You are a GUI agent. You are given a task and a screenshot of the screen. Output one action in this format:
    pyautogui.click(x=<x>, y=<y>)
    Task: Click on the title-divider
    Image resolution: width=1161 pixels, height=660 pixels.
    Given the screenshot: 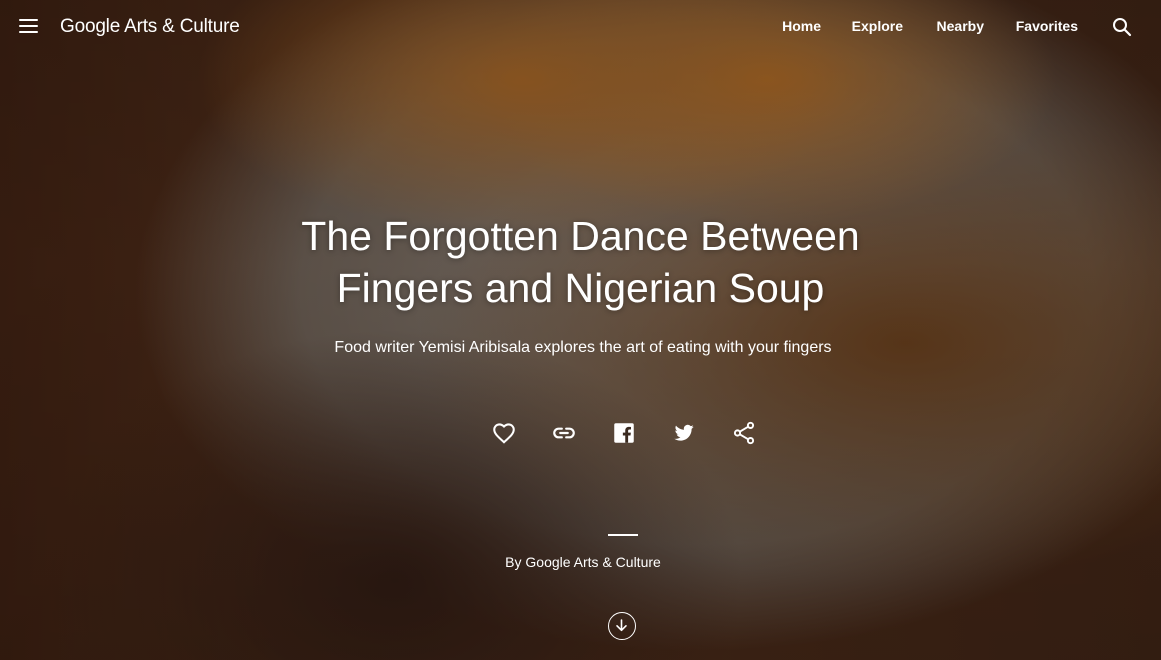 What is the action you would take?
    pyautogui.click(x=623, y=535)
    